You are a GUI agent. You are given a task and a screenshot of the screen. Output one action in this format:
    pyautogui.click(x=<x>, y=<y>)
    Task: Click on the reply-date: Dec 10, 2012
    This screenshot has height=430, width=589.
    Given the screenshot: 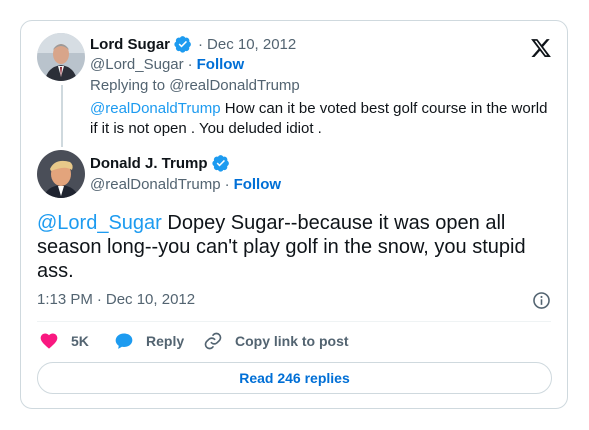 What is the action you would take?
    pyautogui.click(x=251, y=44)
    